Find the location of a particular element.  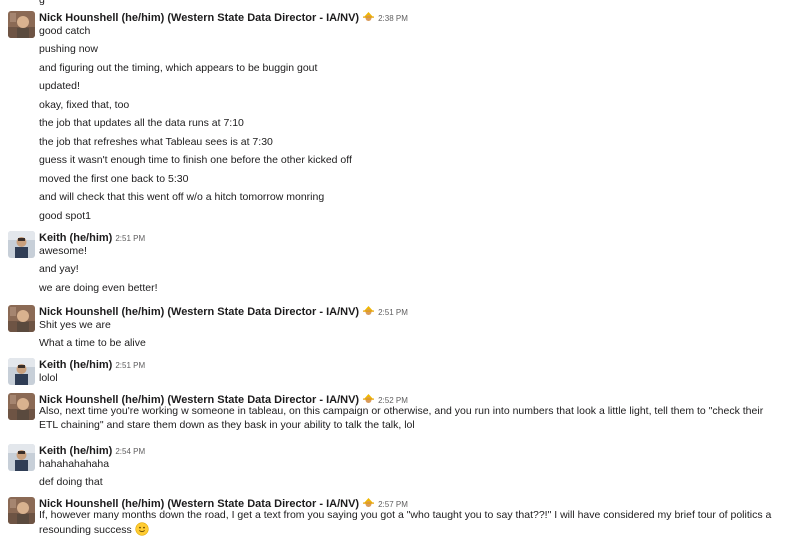

message-header: Keith (he/him) 2:54 PM is located at coordinates (92, 449).